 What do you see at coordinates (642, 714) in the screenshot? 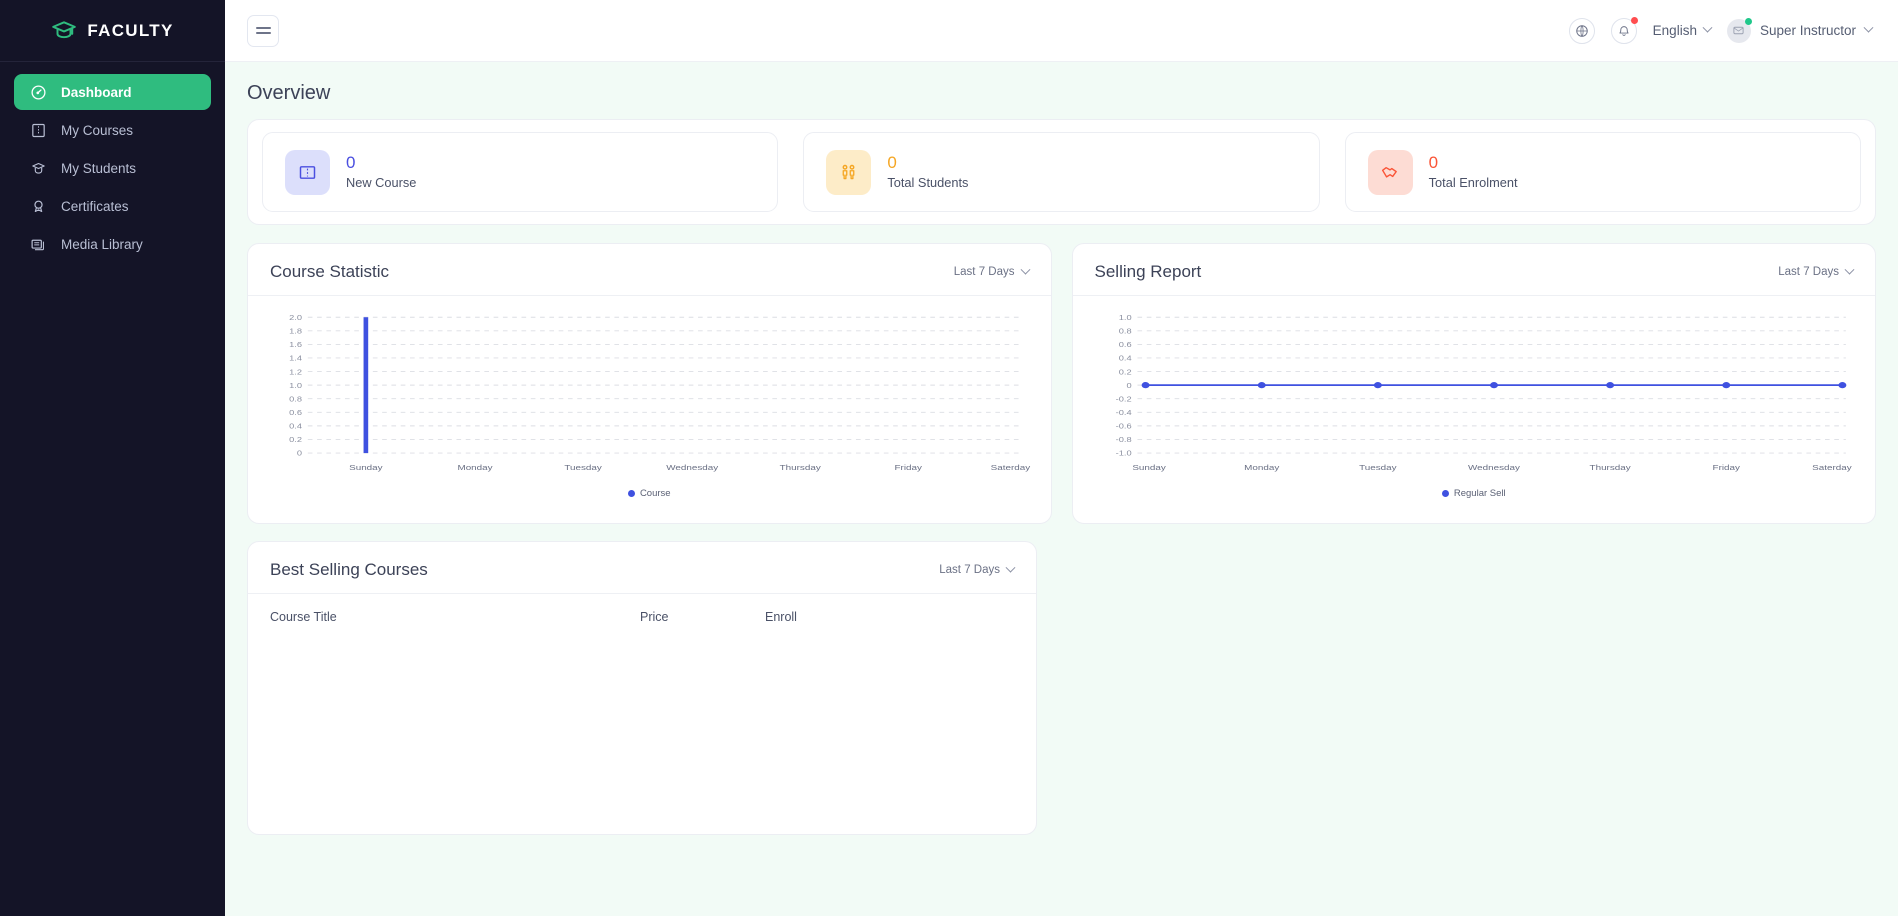
I see `best-selling-table: Course Title Price Enroll` at bounding box center [642, 714].